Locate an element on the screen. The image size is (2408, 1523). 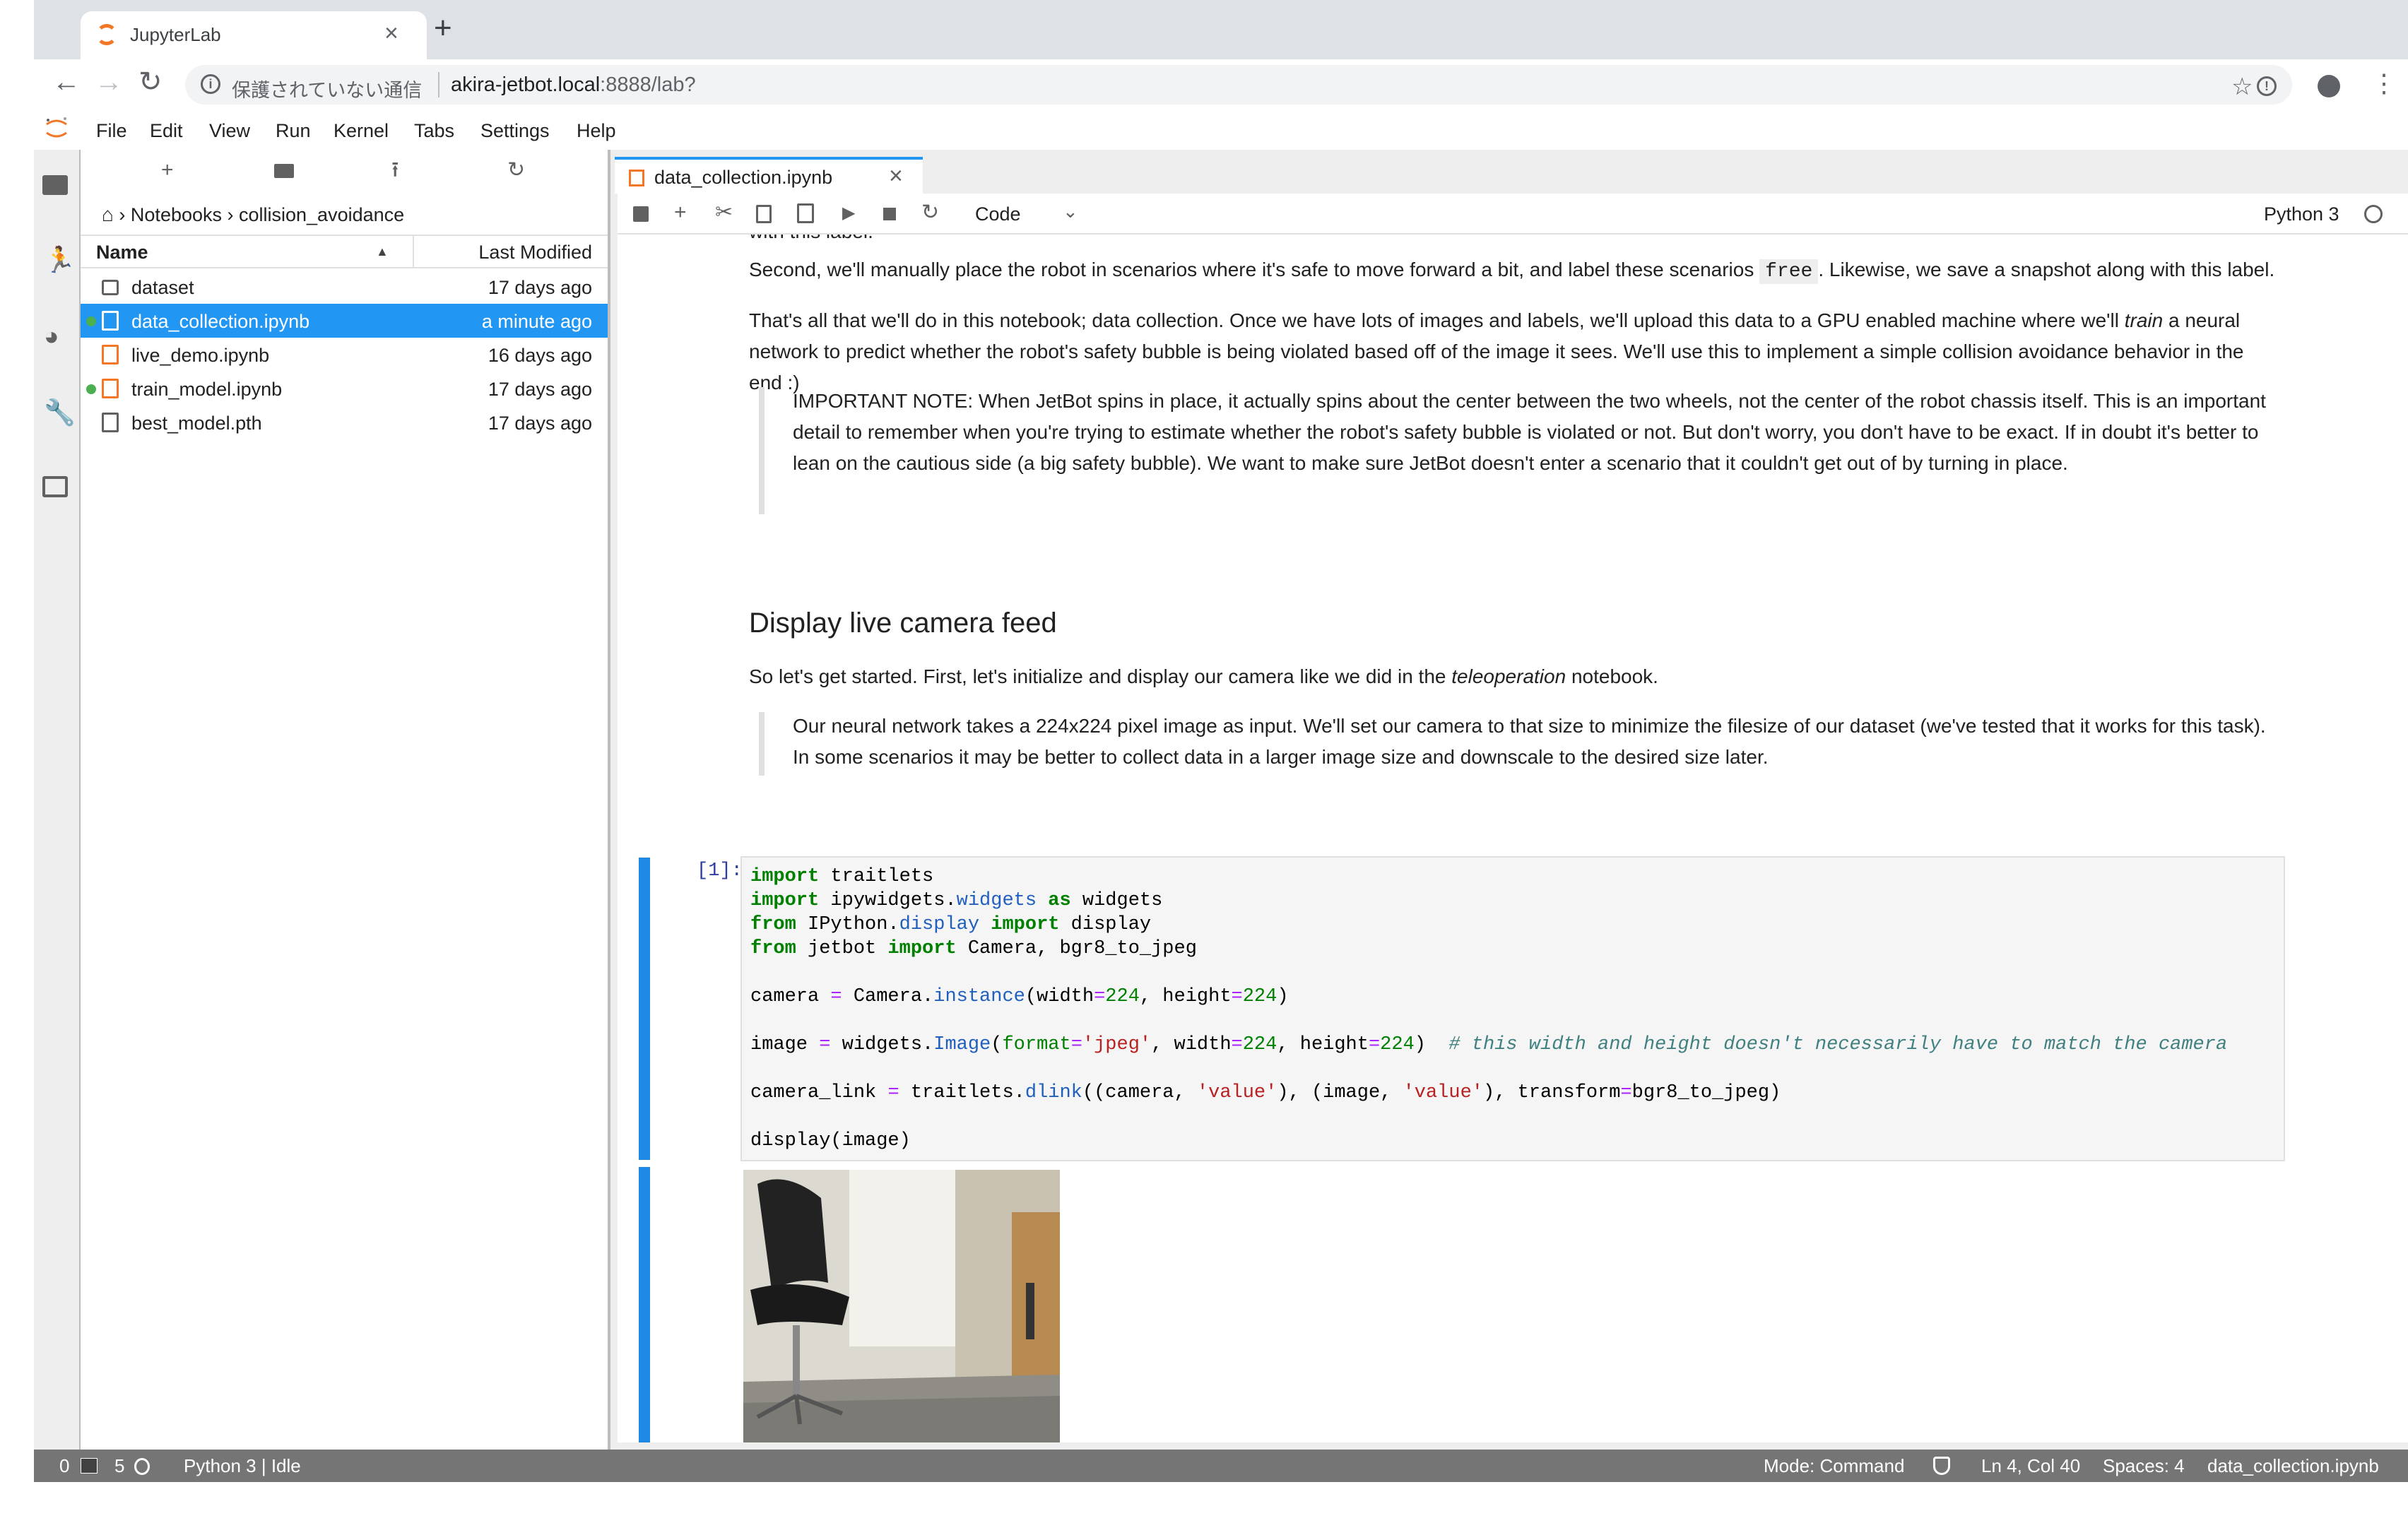
cut-icon: ✂ is located at coordinates (724, 212).